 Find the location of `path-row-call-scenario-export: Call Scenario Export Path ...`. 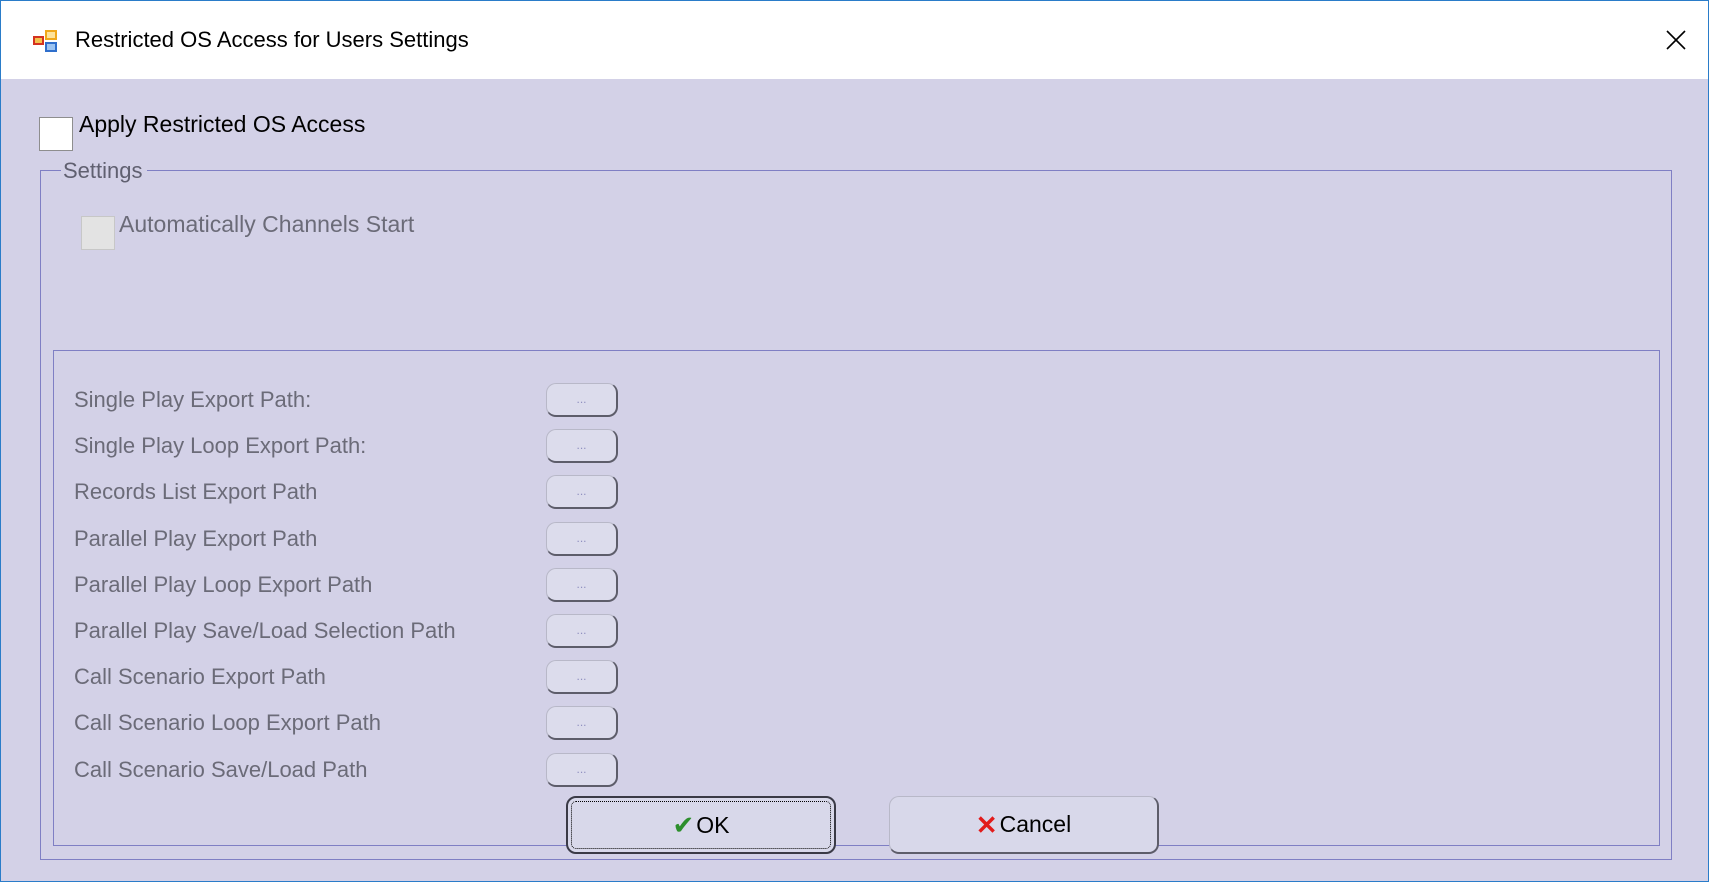

path-row-call-scenario-export: Call Scenario Export Path ... is located at coordinates (856, 678).